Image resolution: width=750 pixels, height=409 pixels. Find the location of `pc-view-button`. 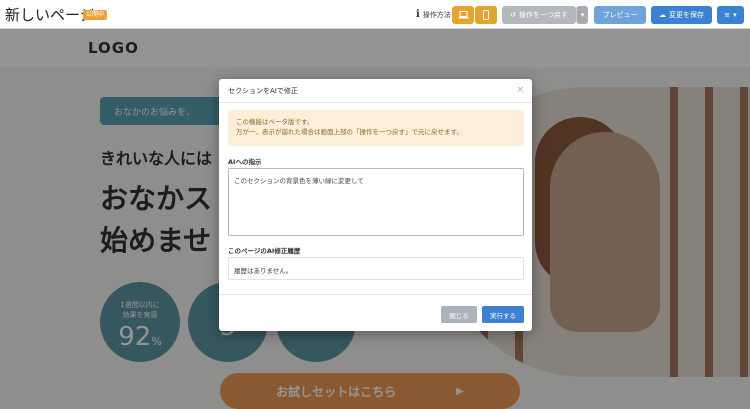

pc-view-button is located at coordinates (463, 15).